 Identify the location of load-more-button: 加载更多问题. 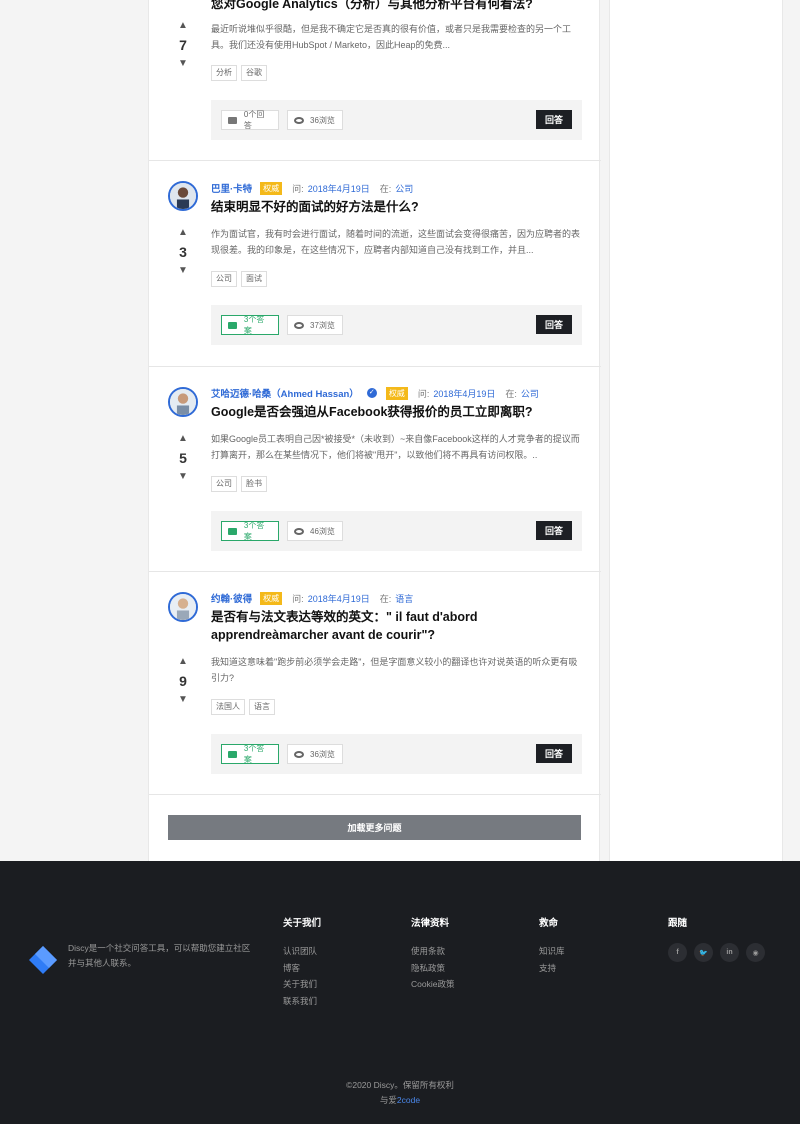
(374, 827).